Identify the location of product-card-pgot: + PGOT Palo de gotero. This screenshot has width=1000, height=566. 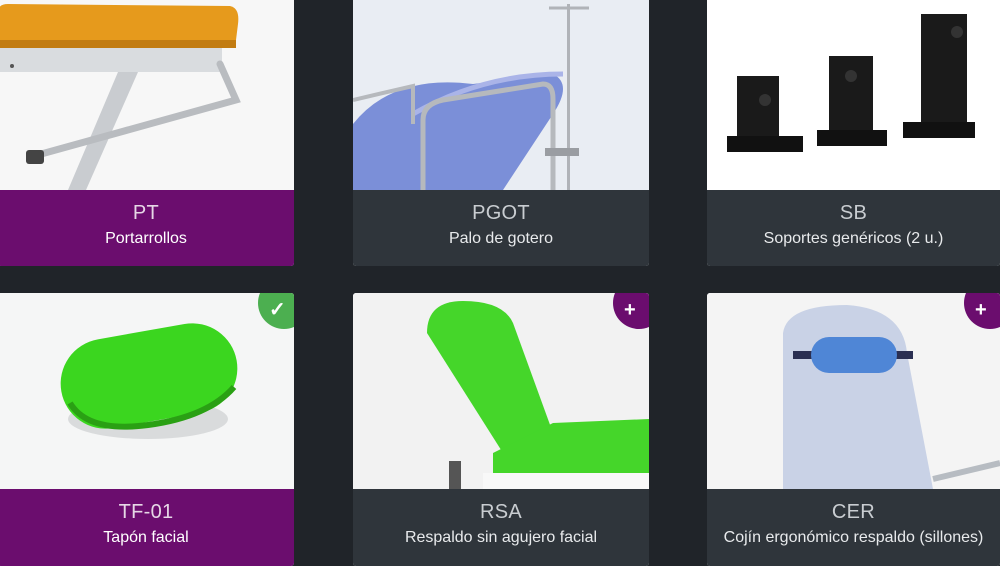
(501, 133).